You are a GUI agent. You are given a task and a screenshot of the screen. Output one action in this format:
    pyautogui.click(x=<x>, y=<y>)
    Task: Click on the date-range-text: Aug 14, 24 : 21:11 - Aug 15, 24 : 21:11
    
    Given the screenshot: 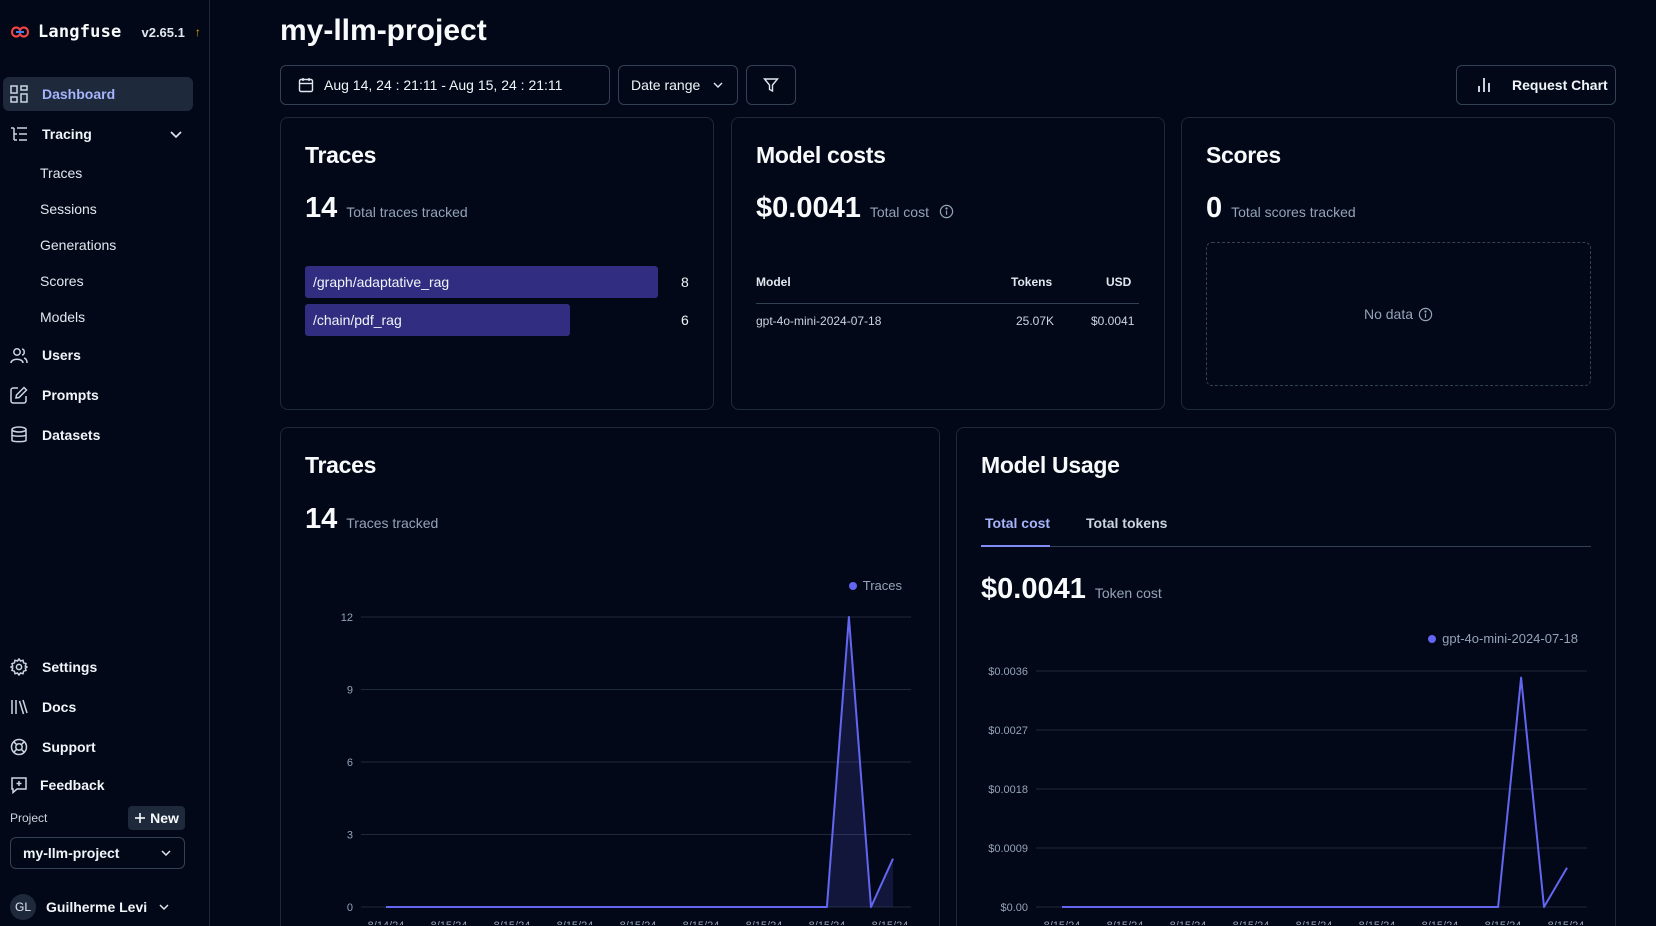 What is the action you would take?
    pyautogui.click(x=443, y=85)
    